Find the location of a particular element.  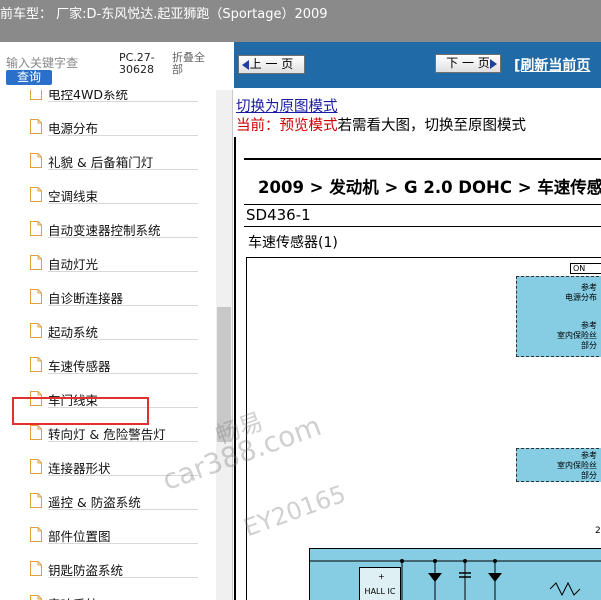

arrow-right-icon is located at coordinates (493, 64).